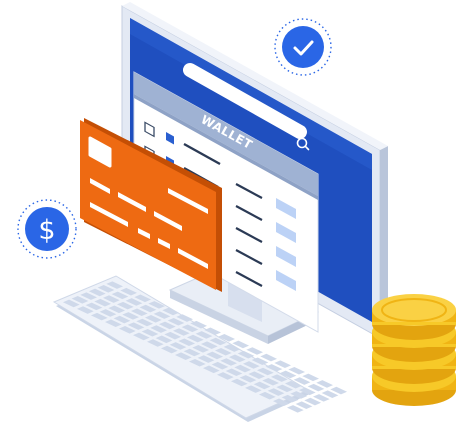 This screenshot has width=467, height=435. I want to click on dollar-icon: $, so click(46, 230).